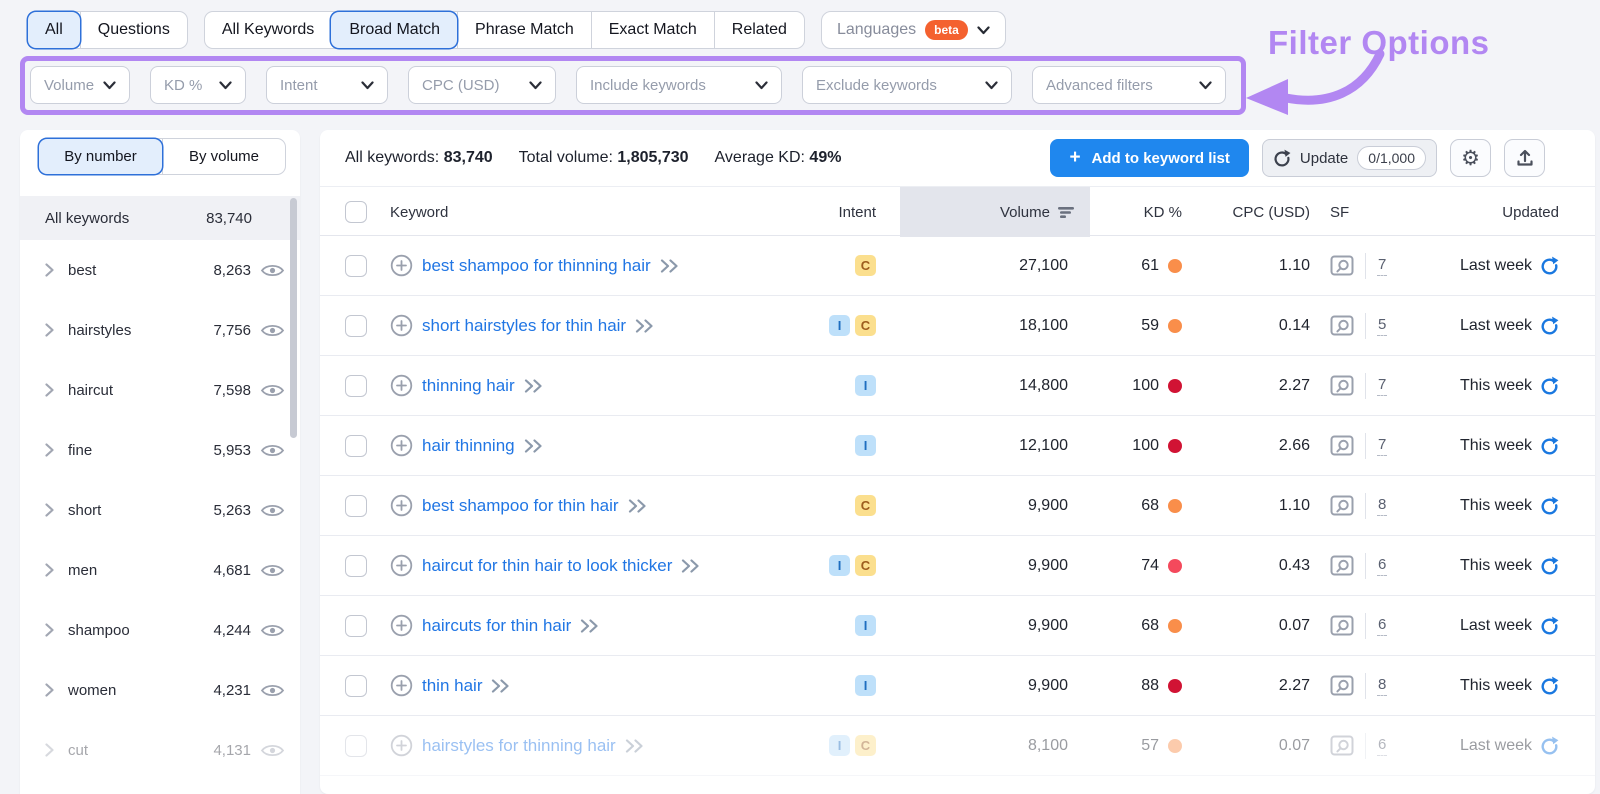  I want to click on update-button: Update 0/1,000, so click(1349, 158).